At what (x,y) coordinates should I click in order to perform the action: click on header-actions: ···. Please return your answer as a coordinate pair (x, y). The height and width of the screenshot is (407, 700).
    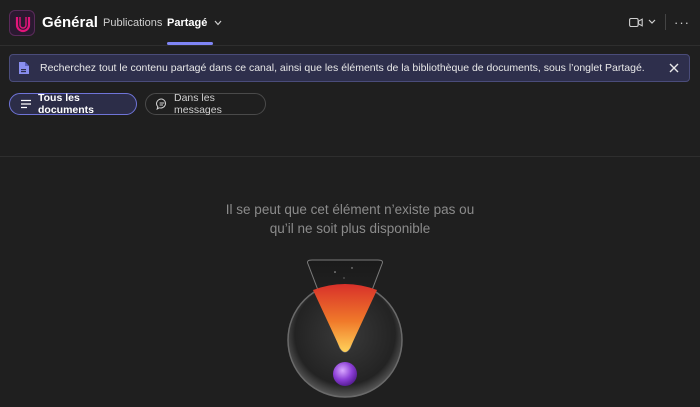
    Looking at the image, I should click on (659, 22).